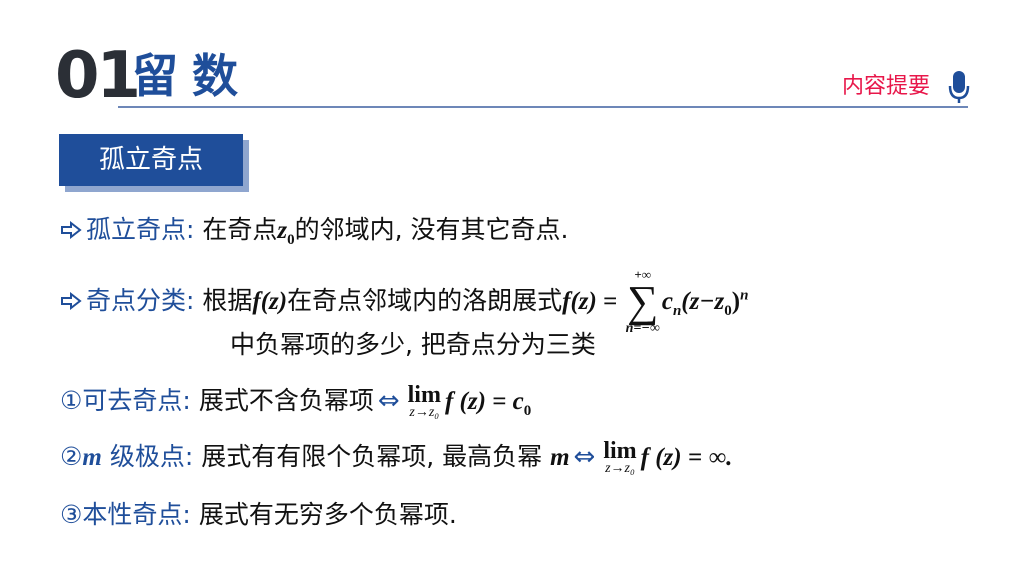 Image resolution: width=1024 pixels, height=576 pixels. What do you see at coordinates (686, 457) in the screenshot?
I see `math-expr: f (z) = ∞.` at bounding box center [686, 457].